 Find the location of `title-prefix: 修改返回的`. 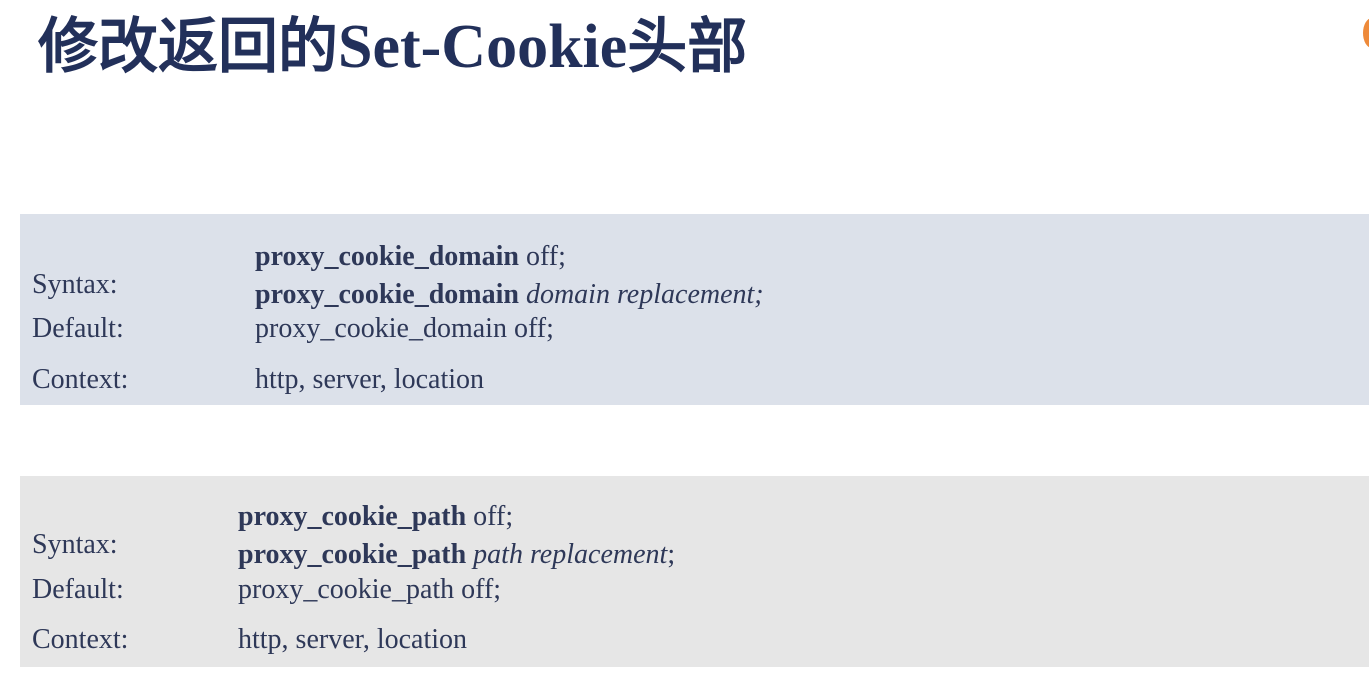

title-prefix: 修改返回的 is located at coordinates (188, 47).